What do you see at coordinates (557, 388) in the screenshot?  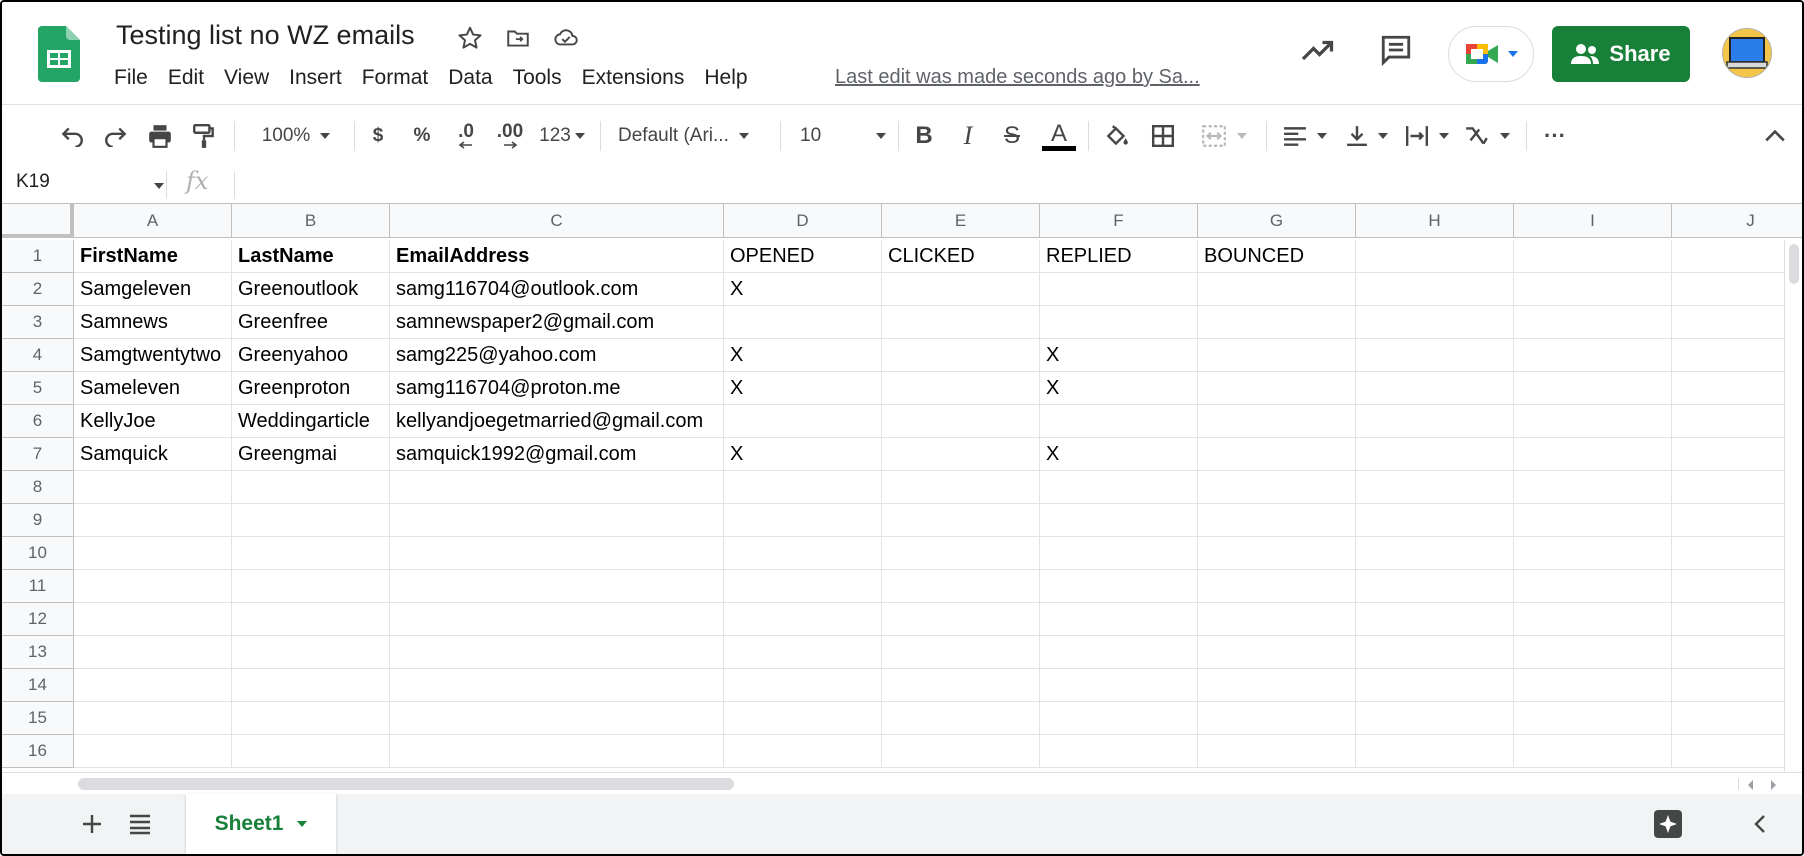 I see `grid-cell: samg116704@proton.me` at bounding box center [557, 388].